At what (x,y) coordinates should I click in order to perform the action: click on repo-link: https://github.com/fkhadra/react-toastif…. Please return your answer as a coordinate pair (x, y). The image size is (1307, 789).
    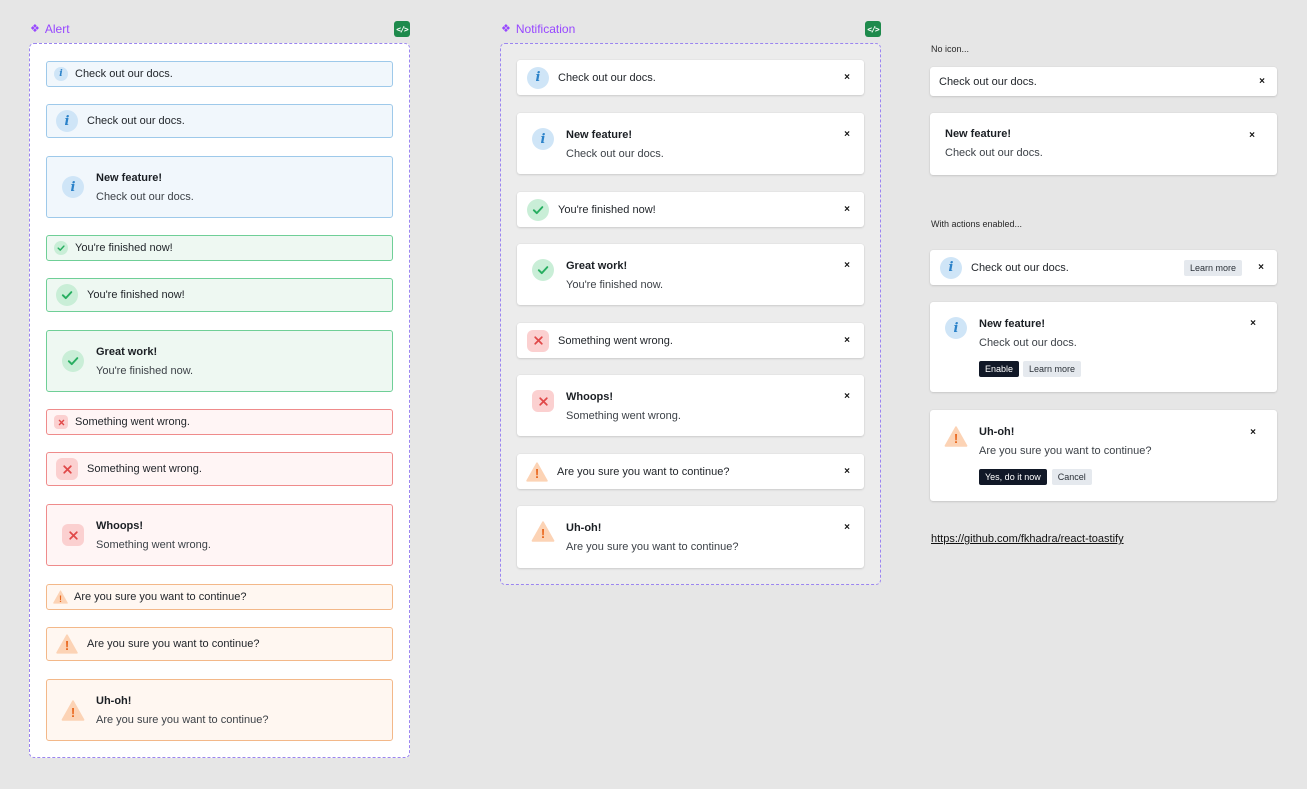
    Looking at the image, I should click on (1027, 539).